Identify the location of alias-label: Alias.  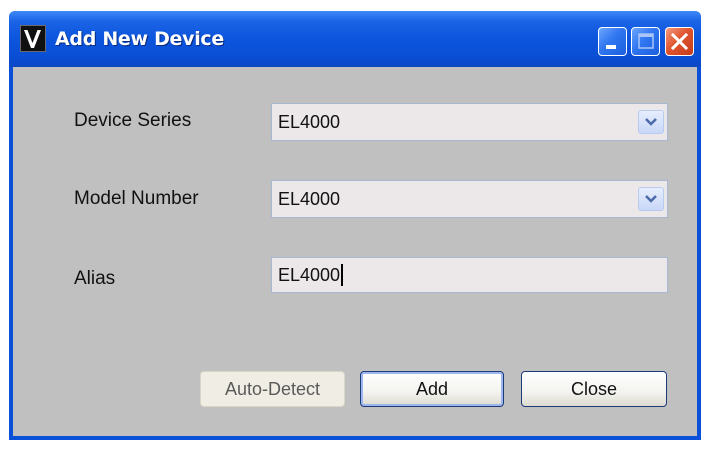
(95, 278).